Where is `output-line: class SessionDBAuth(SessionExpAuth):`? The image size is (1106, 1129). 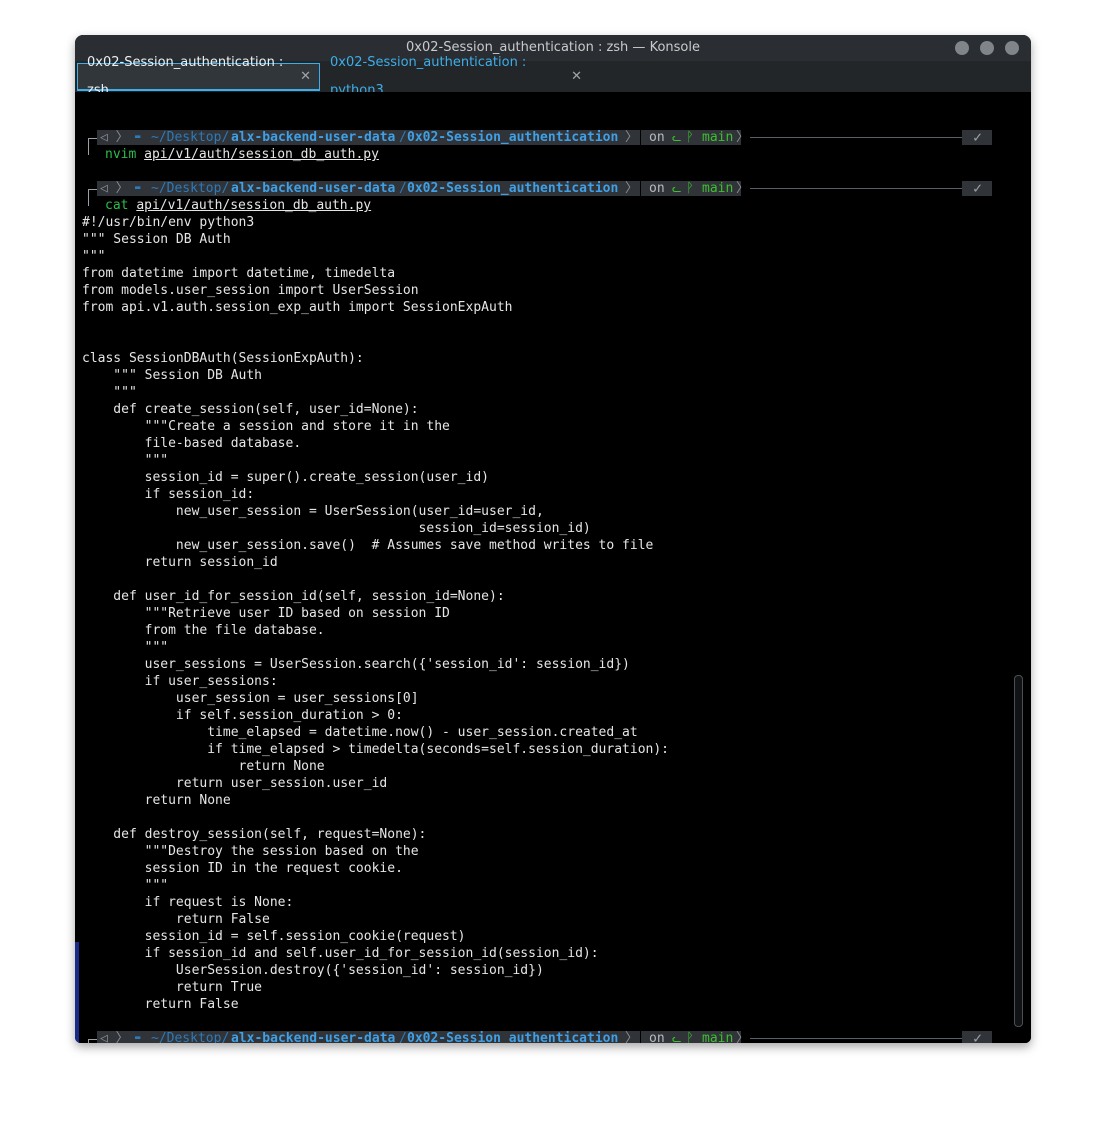
output-line: class SessionDBAuth(SessionExpAuth): is located at coordinates (223, 358).